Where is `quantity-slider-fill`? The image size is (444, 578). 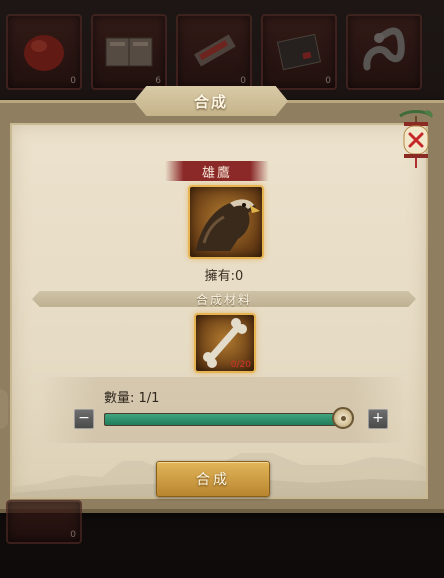 quantity-slider-fill is located at coordinates (224, 419).